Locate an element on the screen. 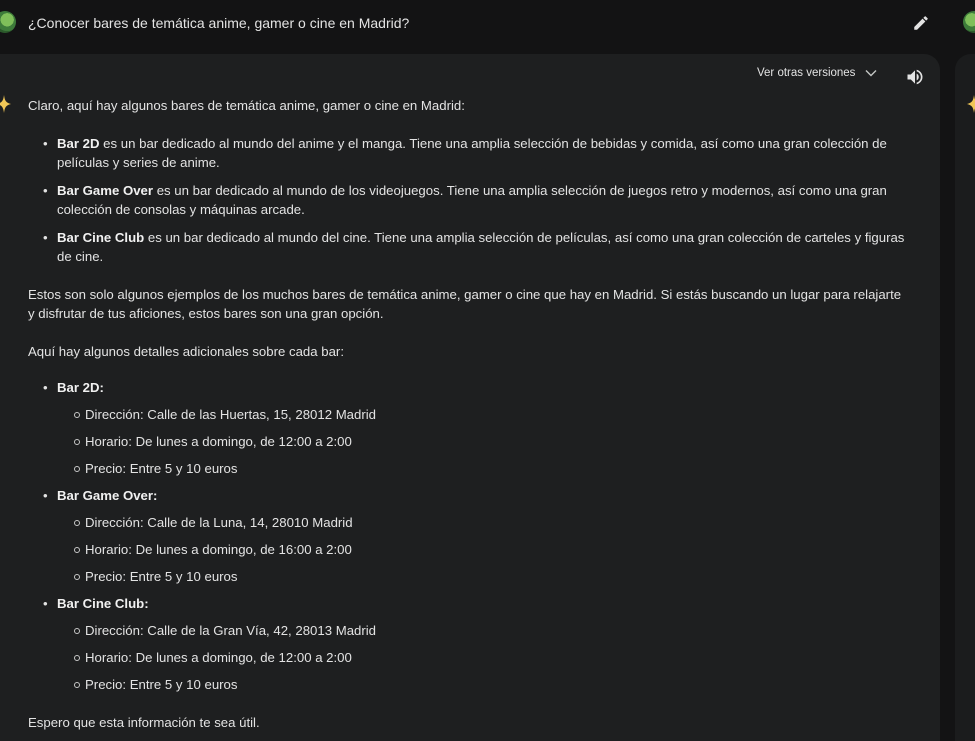 The image size is (975, 741). speaker-icon is located at coordinates (915, 77).